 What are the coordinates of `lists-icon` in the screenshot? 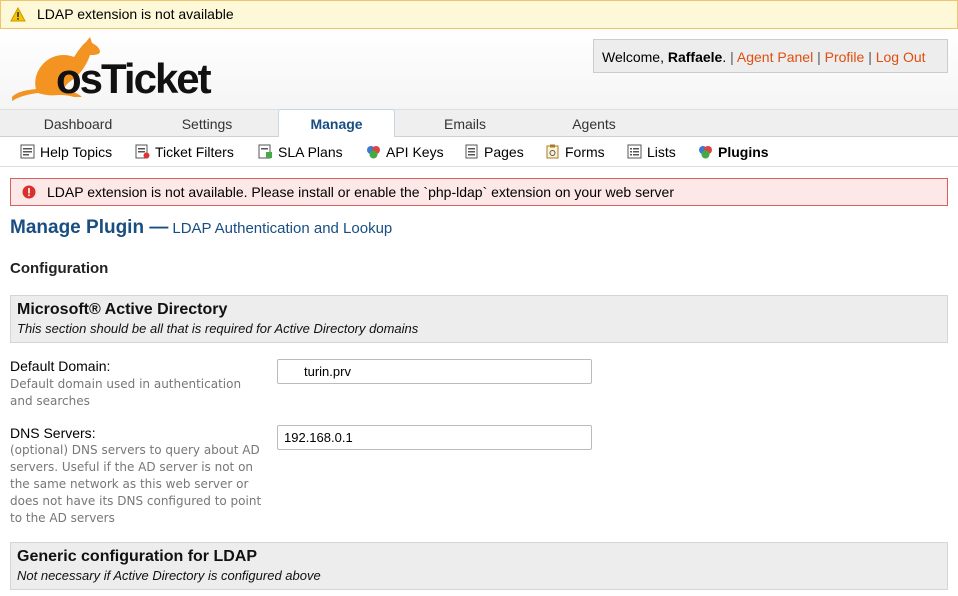 It's located at (634, 151).